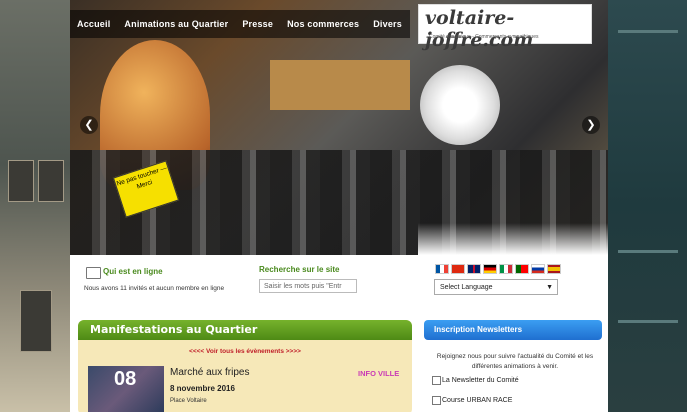 Image resolution: width=687 pixels, height=412 pixels. I want to click on event-place: Place Voltaire, so click(188, 401).